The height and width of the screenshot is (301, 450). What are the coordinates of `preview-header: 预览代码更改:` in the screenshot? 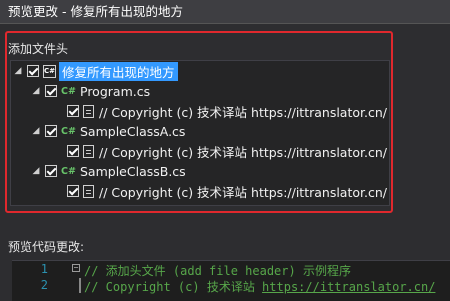 It's located at (46, 247).